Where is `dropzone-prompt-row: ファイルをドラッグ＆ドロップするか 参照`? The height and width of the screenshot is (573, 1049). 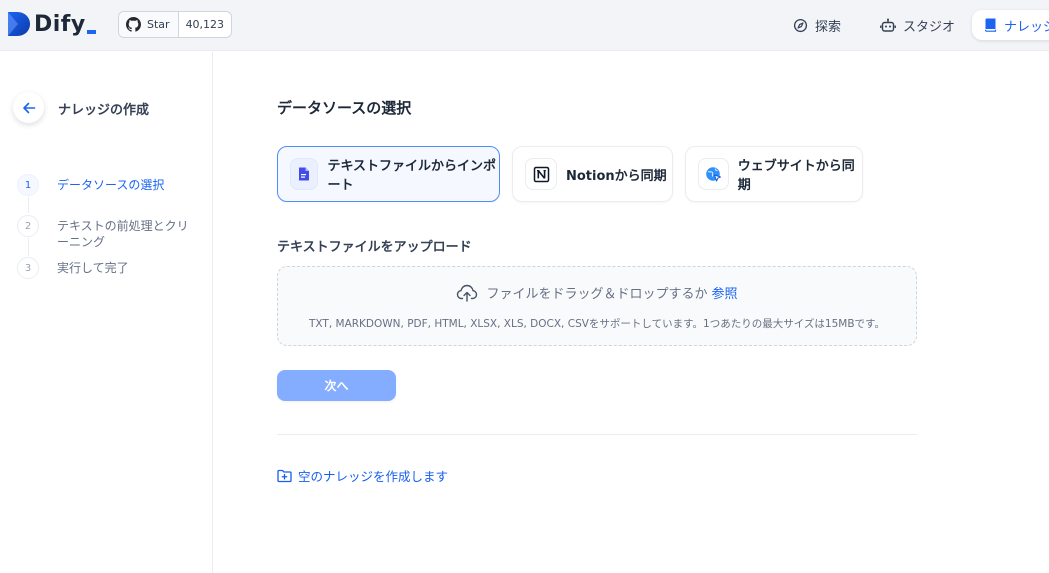
dropzone-prompt-row: ファイルをドラッグ＆ドロップするか 参照 is located at coordinates (597, 292).